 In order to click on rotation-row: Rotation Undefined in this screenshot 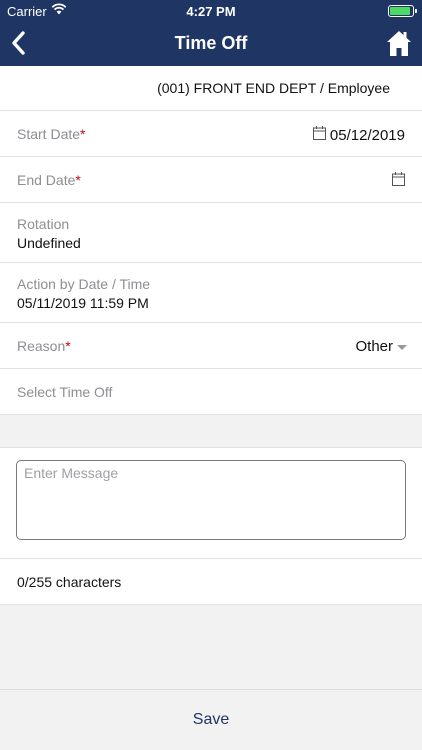, I will do `click(211, 233)`.